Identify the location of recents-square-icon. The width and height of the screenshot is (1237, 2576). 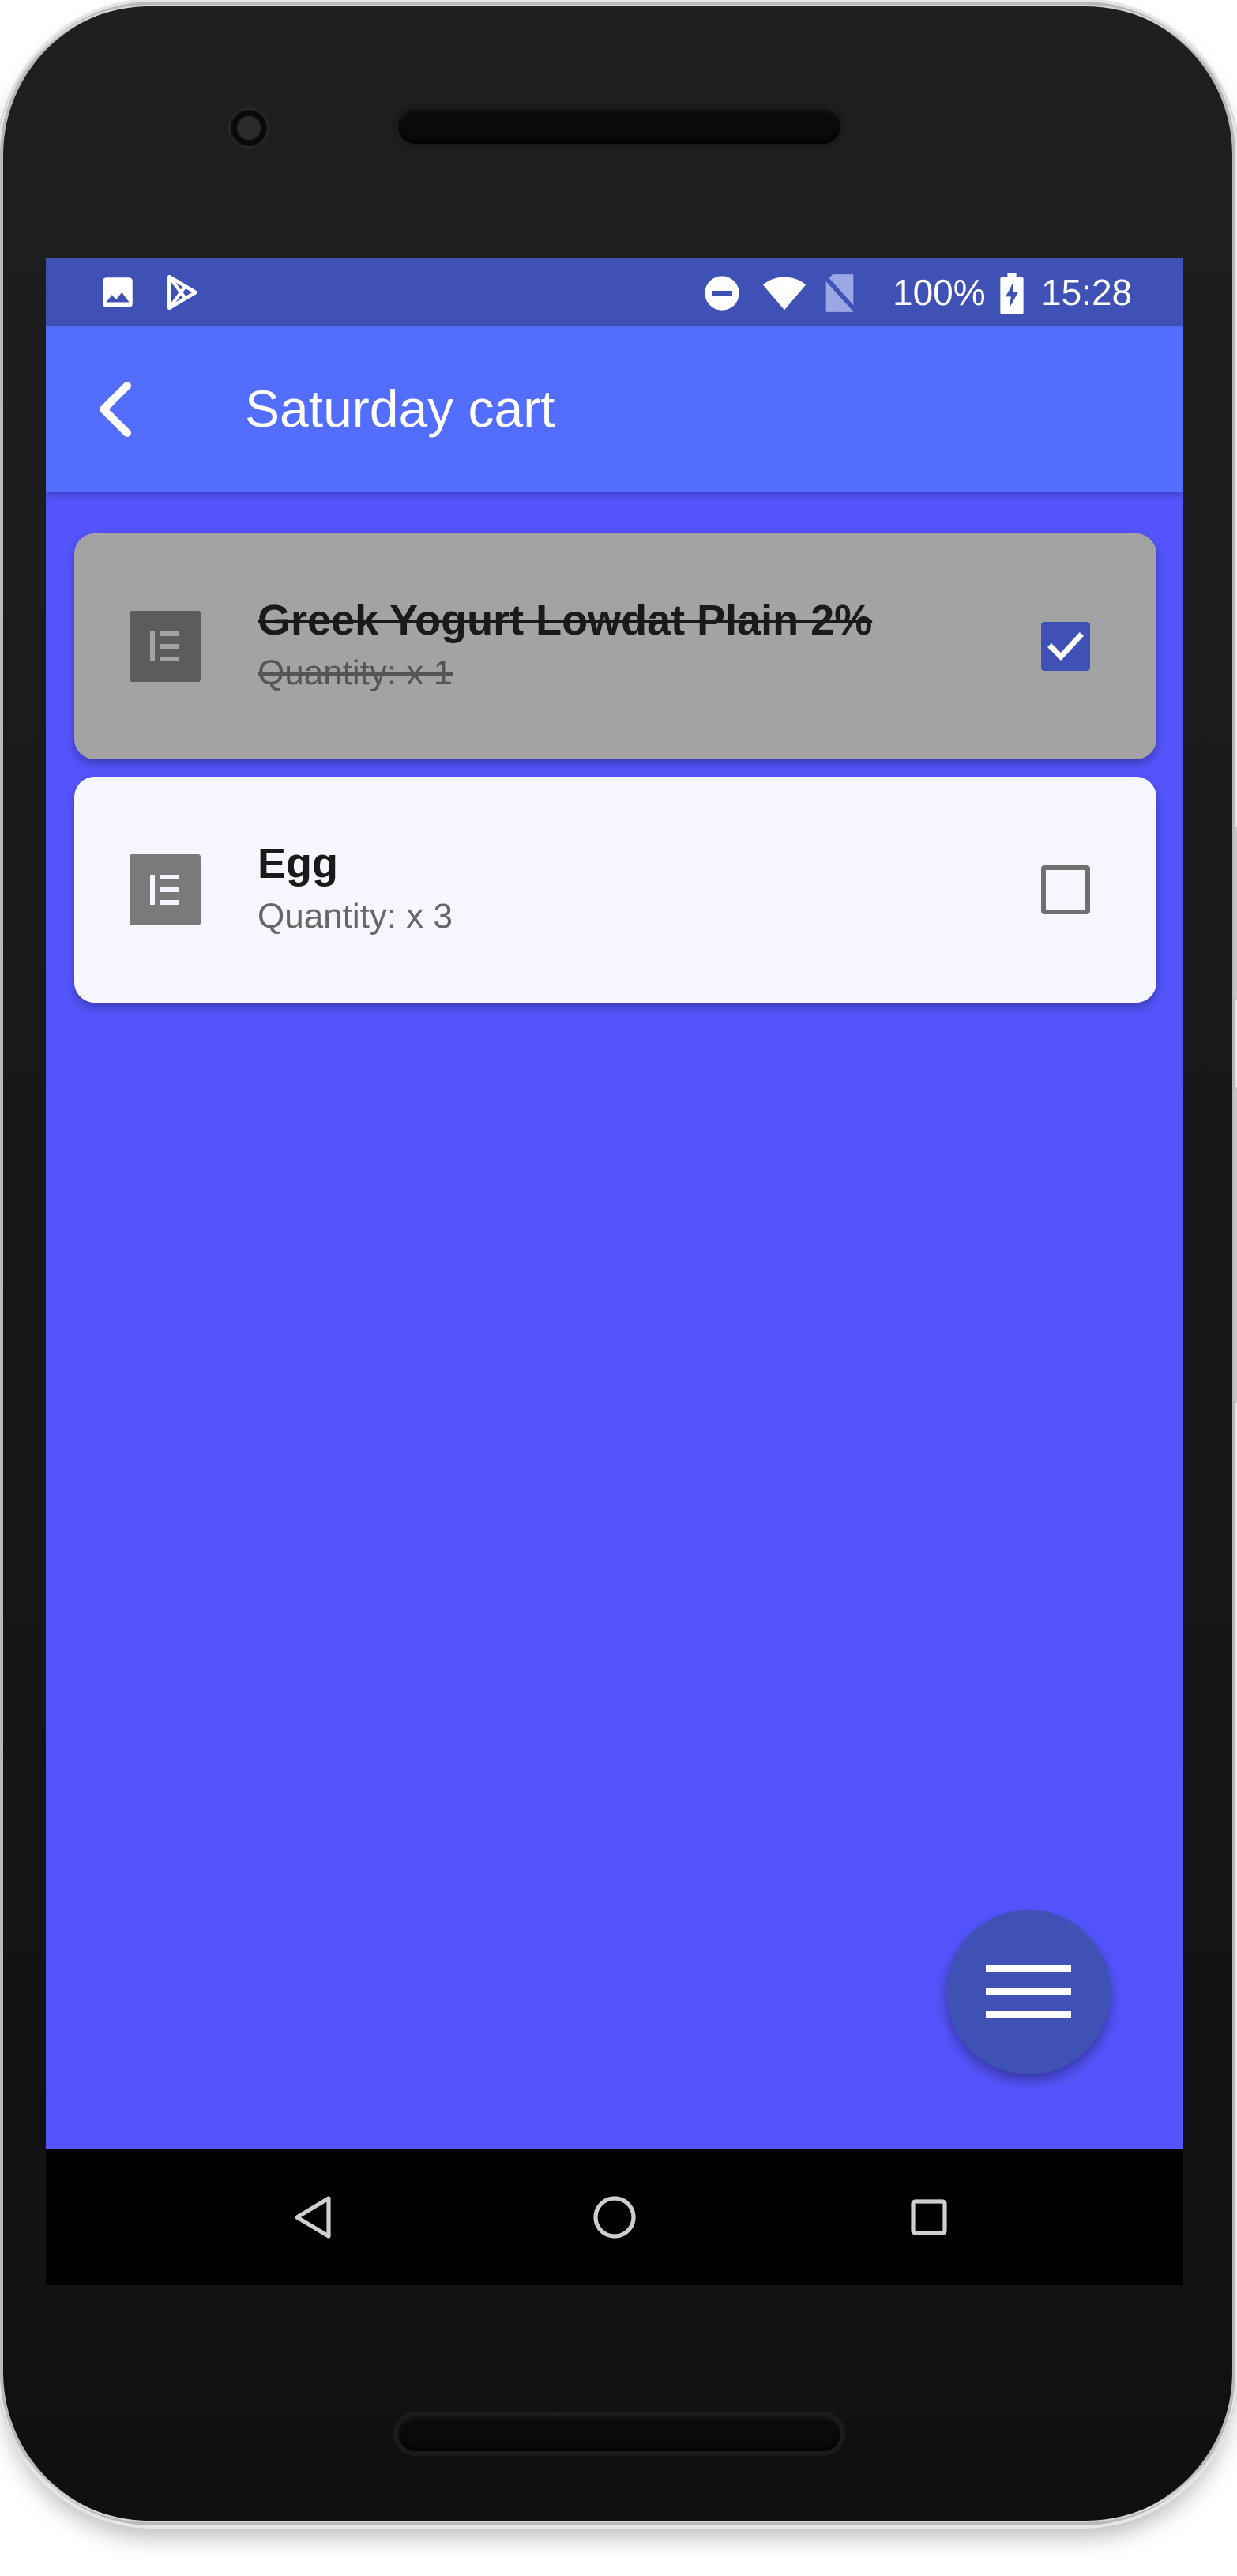
(929, 2217).